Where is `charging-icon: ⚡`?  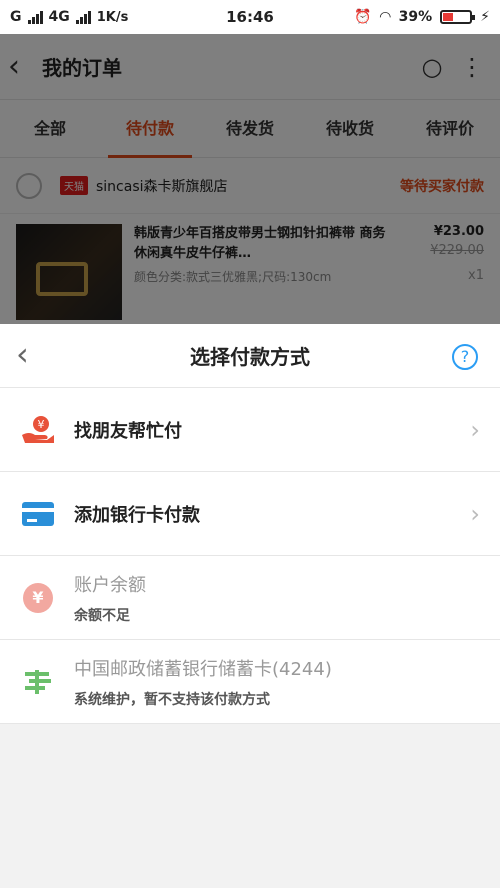
charging-icon: ⚡ is located at coordinates (485, 17).